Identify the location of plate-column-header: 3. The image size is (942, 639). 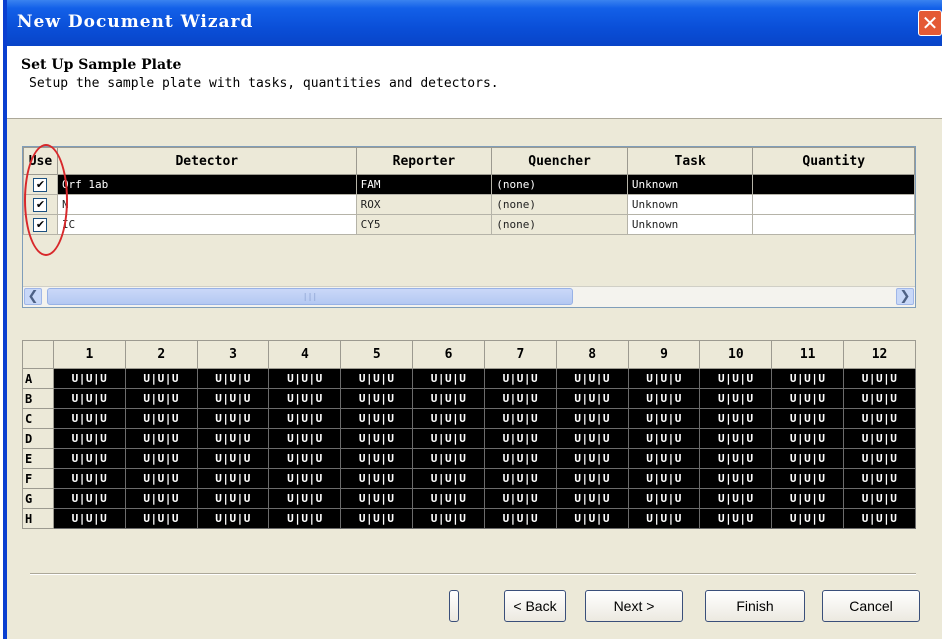
(233, 354).